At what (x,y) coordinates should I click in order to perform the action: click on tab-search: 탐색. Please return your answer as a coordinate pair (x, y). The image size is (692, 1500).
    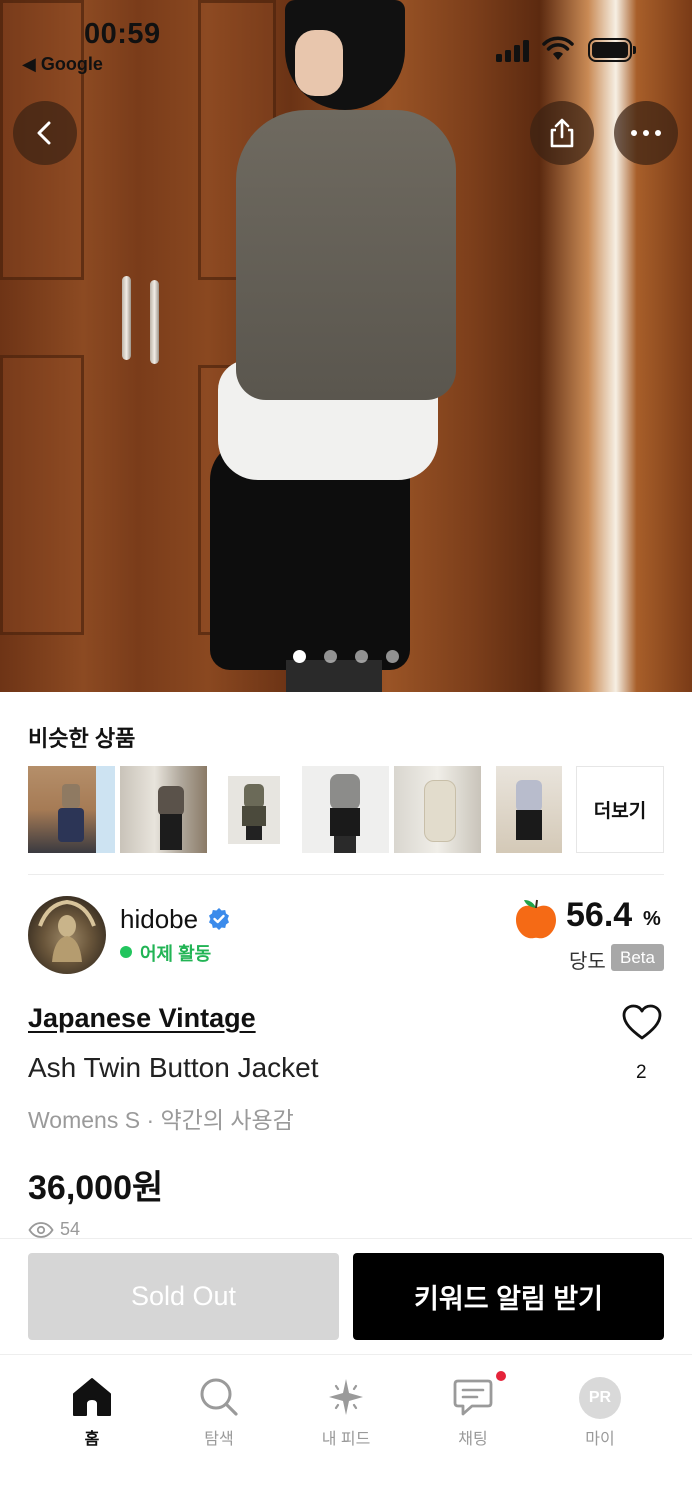
    Looking at the image, I should click on (219, 1413).